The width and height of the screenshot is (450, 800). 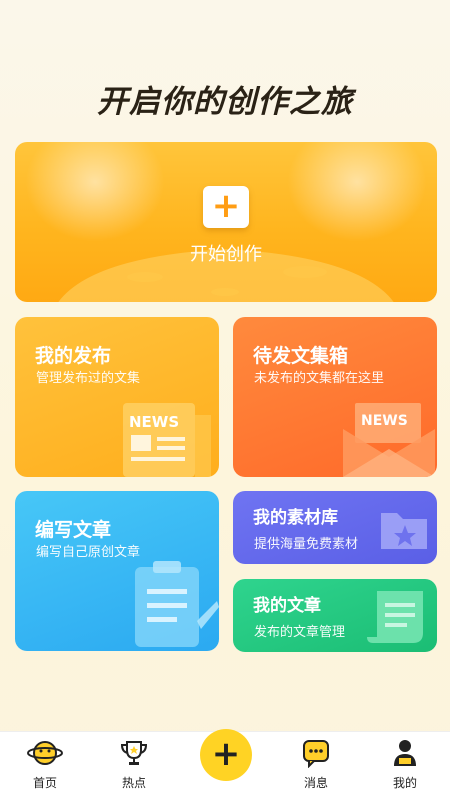 What do you see at coordinates (44, 783) in the screenshot?
I see `nav-label: 首页` at bounding box center [44, 783].